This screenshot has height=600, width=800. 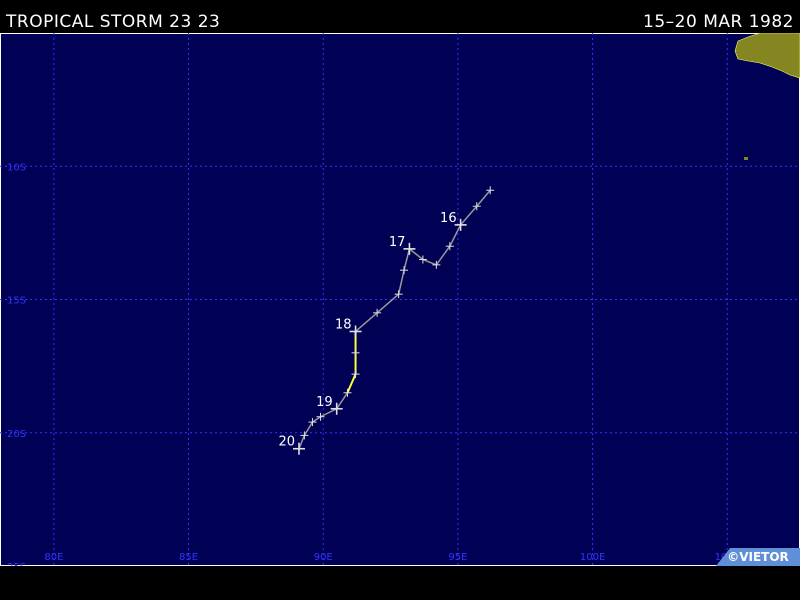 What do you see at coordinates (16, 434) in the screenshot?
I see `lat-label-20S: 20S` at bounding box center [16, 434].